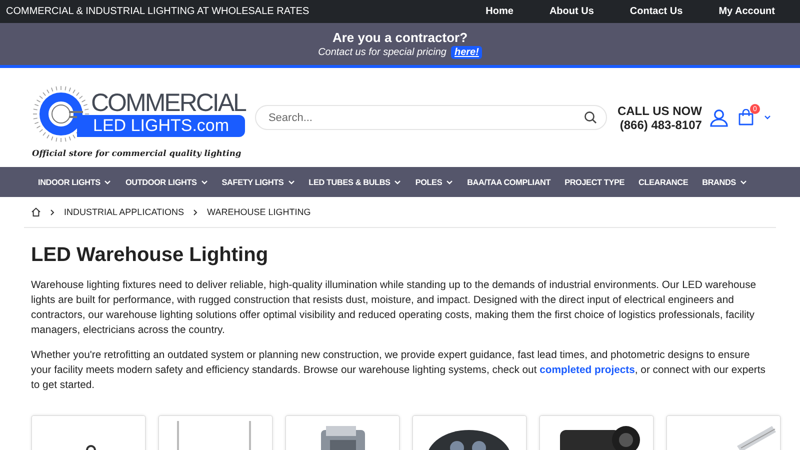 The height and width of the screenshot is (450, 800). What do you see at coordinates (595, 182) in the screenshot?
I see `nav-item: PROJECT TYPE` at bounding box center [595, 182].